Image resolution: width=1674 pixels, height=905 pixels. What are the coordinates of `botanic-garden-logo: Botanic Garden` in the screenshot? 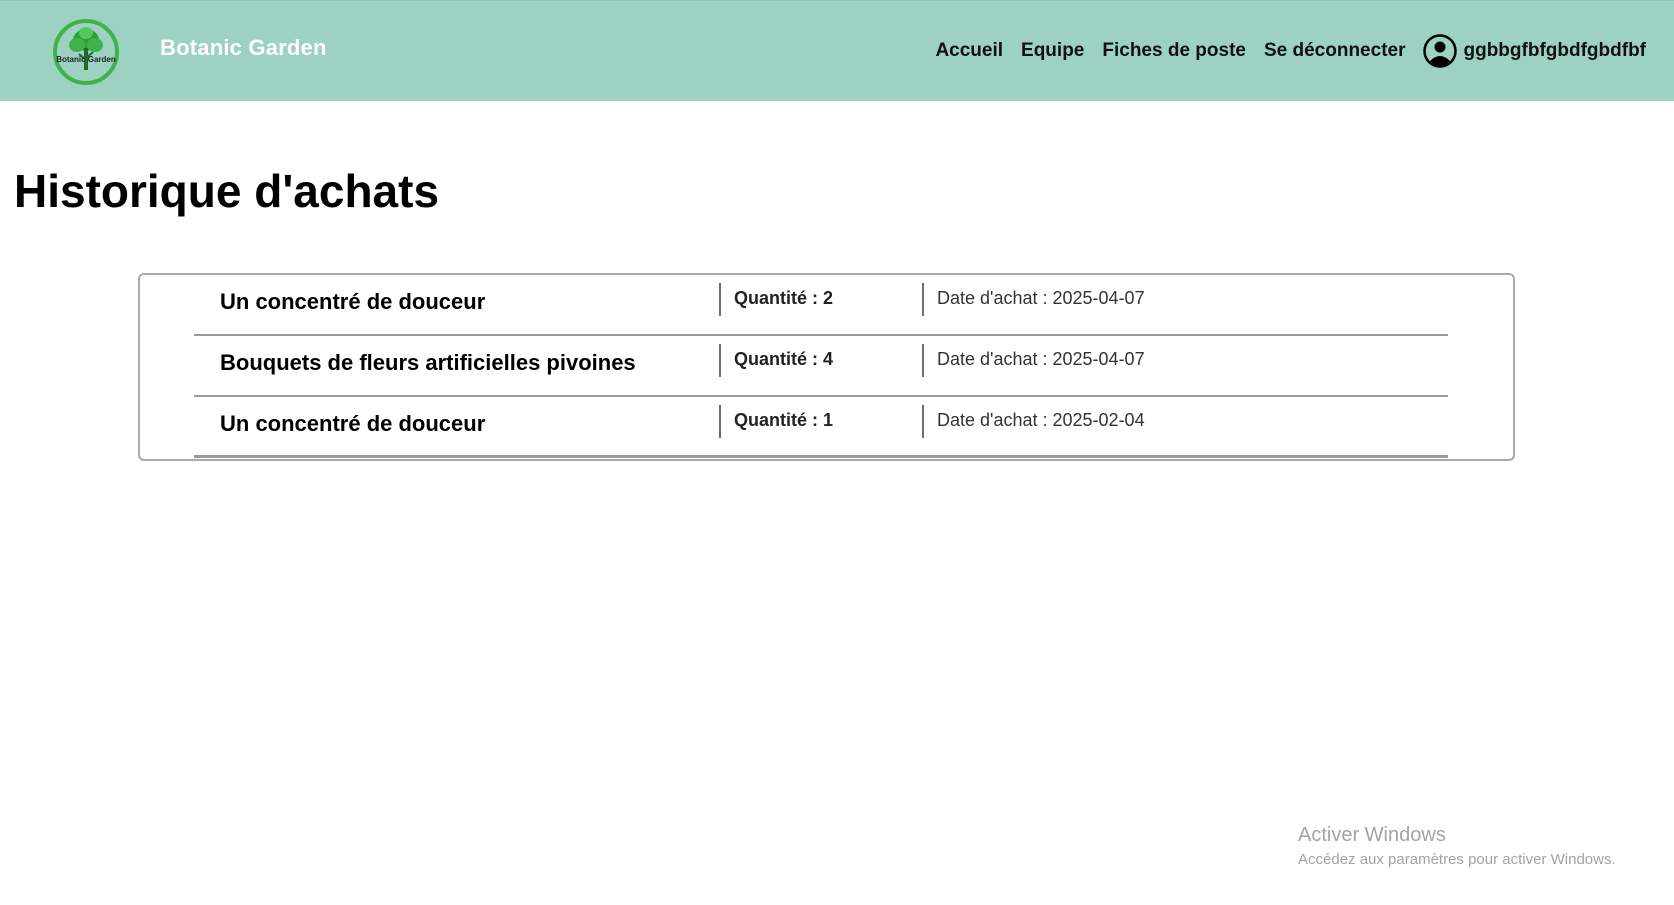 It's located at (86, 52).